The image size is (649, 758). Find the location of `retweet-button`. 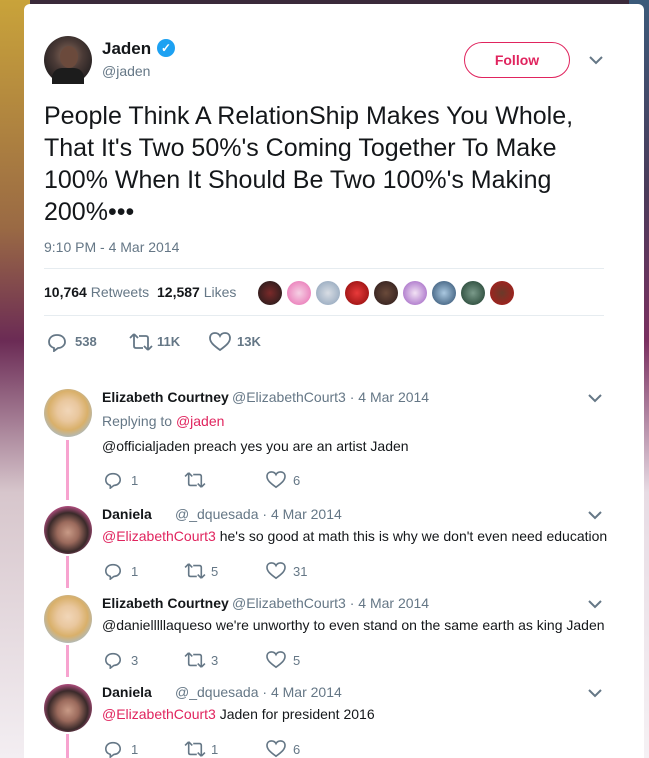

retweet-button is located at coordinates (209, 480).